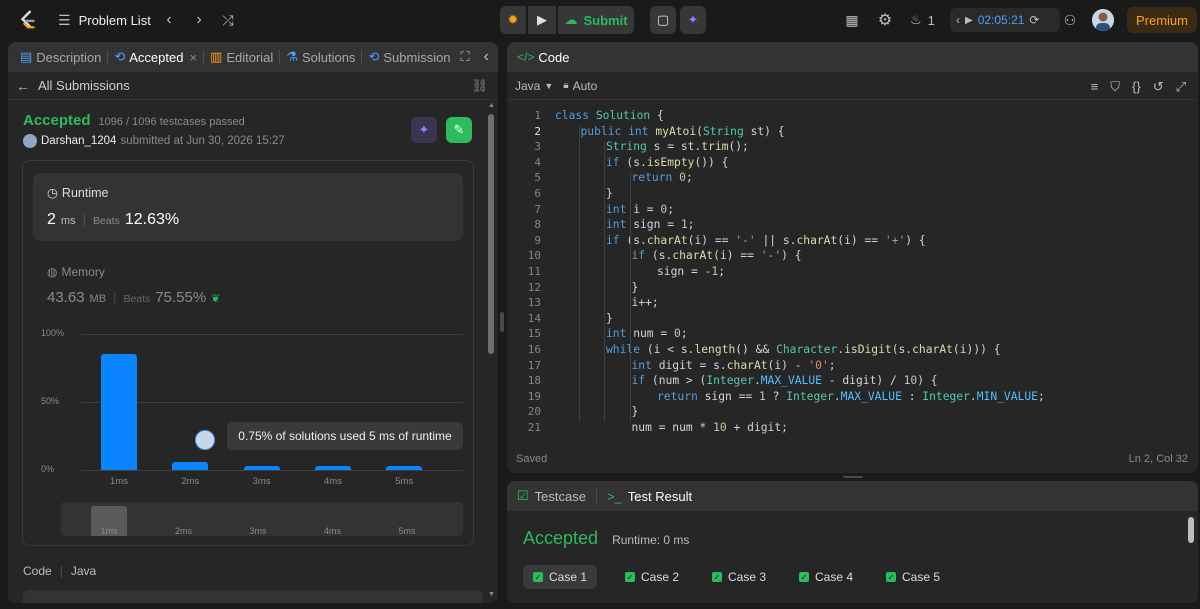  I want to click on scrollbar: ▲ ▼, so click(491, 350).